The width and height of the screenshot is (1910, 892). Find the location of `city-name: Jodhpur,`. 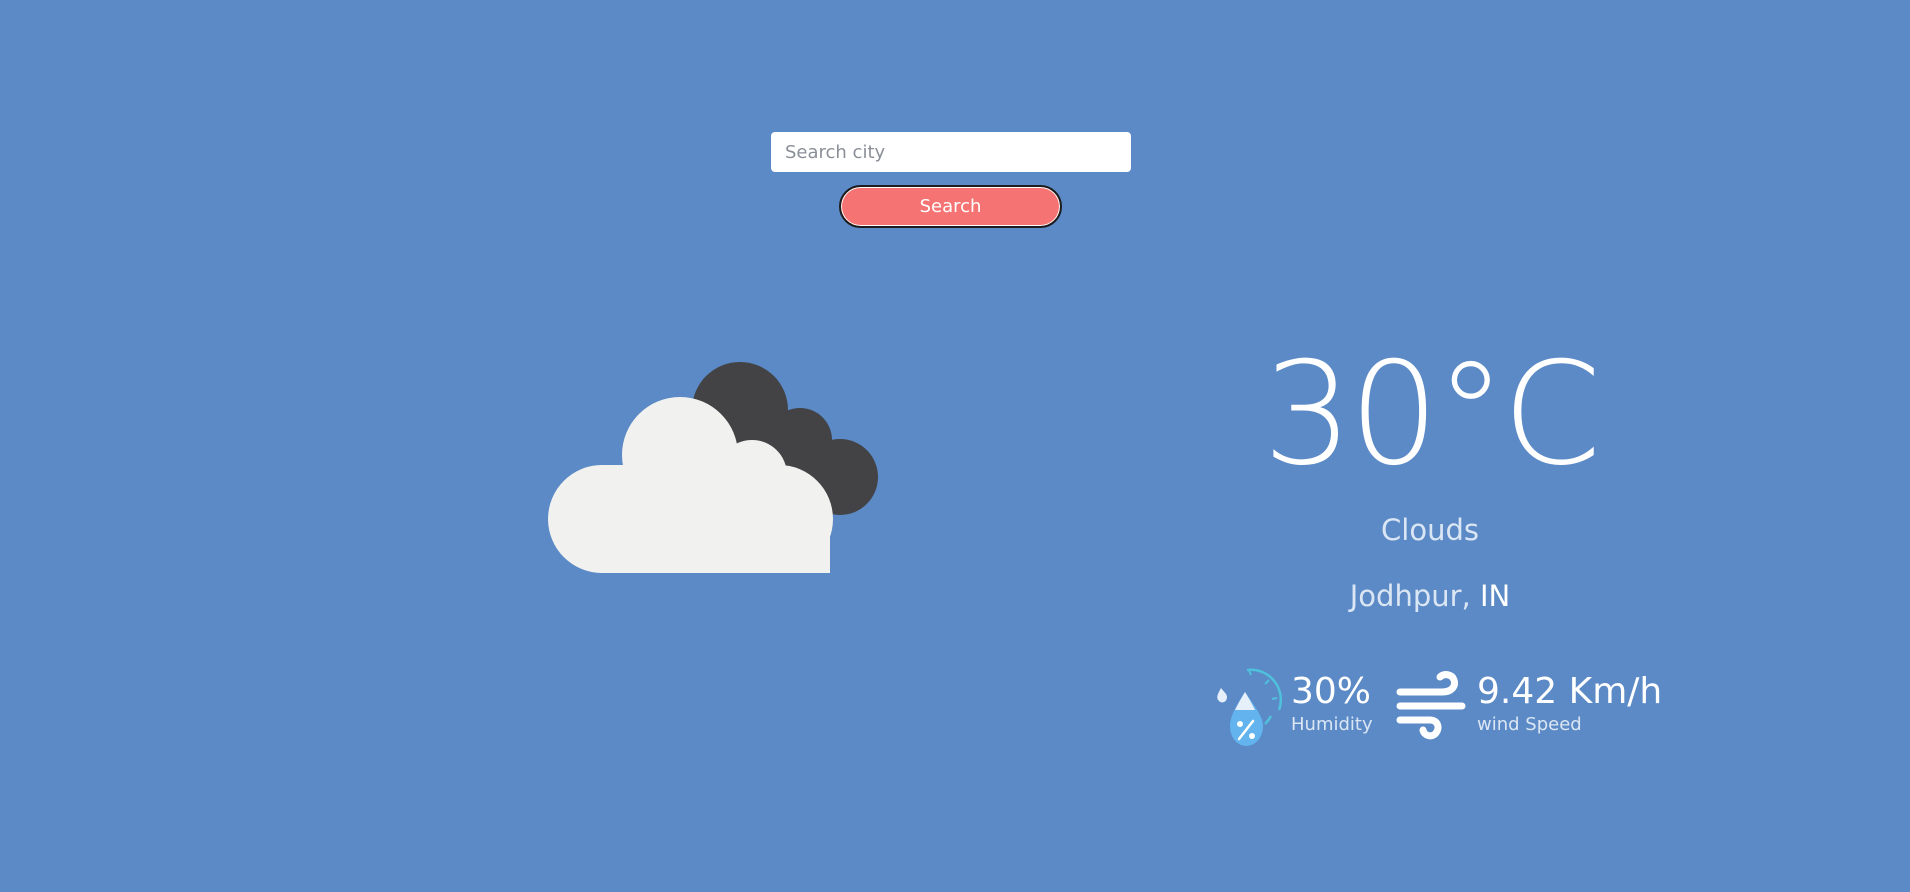

city-name: Jodhpur, is located at coordinates (1410, 596).